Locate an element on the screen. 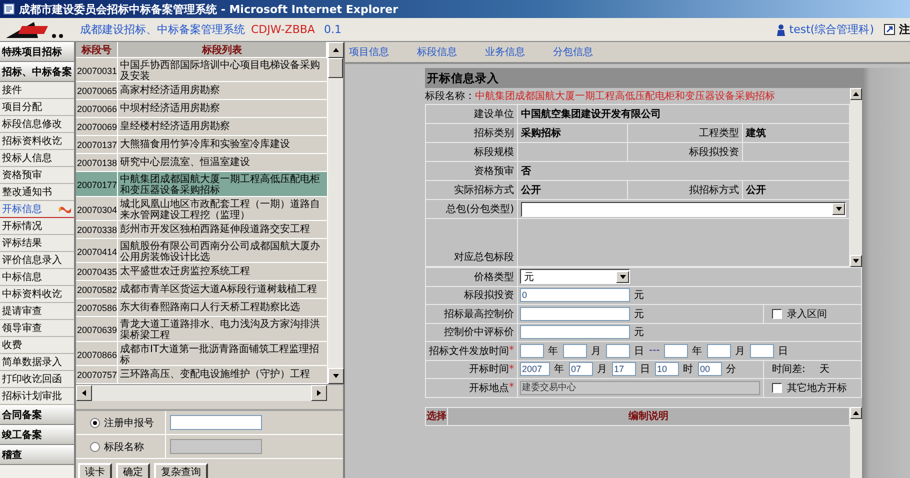  segment-row: 20070137 大熊猫食用竹笋冷库和实验室冷库建设 is located at coordinates (201, 145).